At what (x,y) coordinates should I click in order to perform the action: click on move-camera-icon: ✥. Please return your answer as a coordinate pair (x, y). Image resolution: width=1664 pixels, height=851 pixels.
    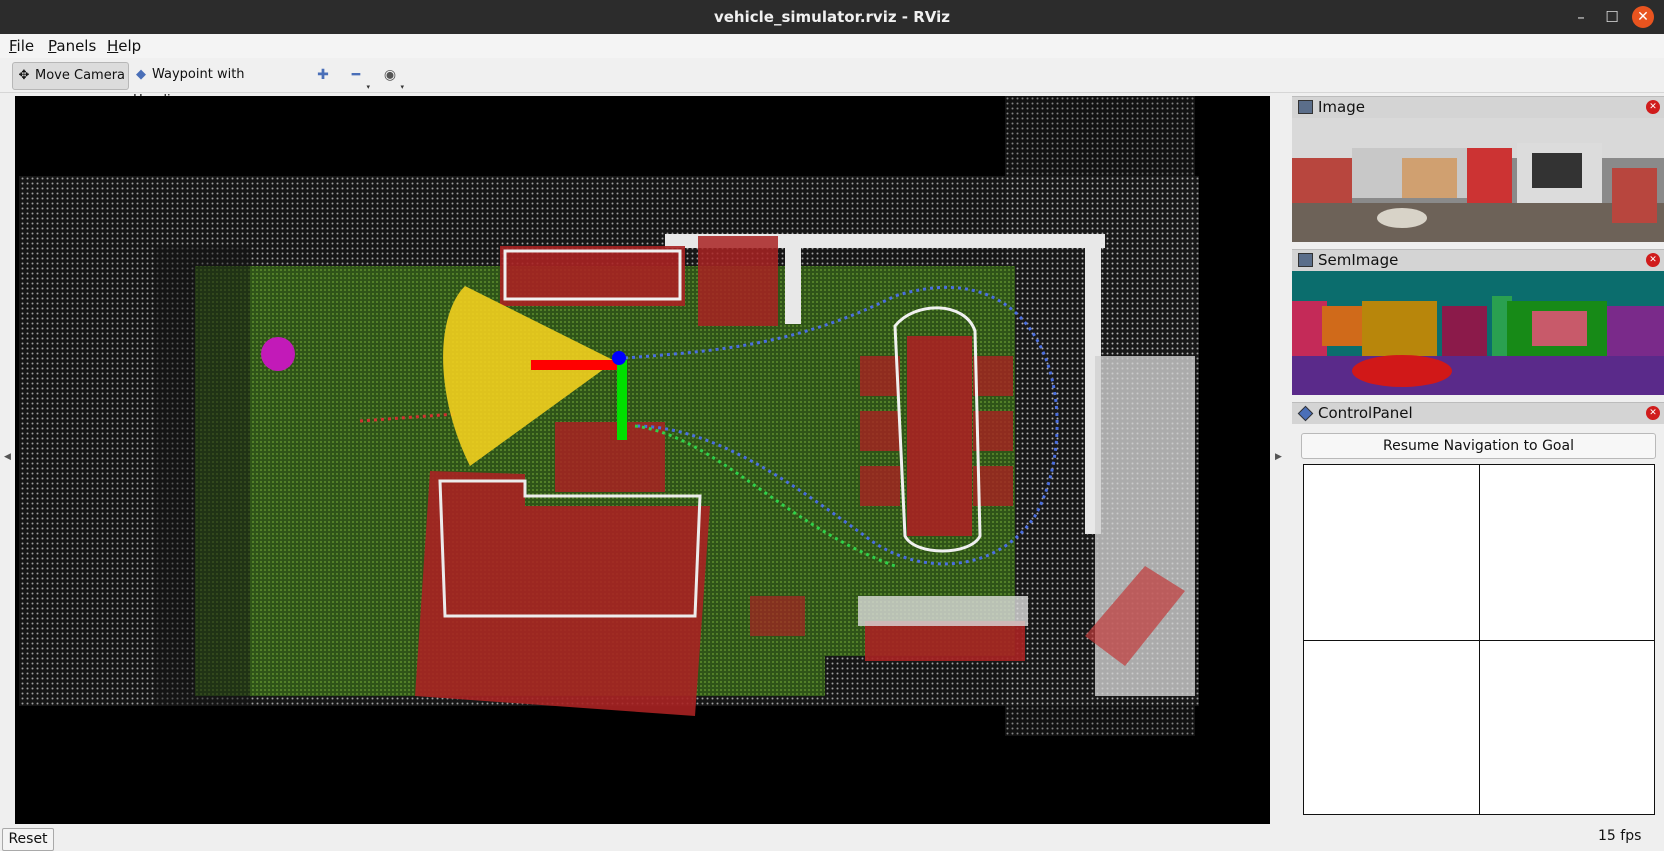
    Looking at the image, I should click on (24, 75).